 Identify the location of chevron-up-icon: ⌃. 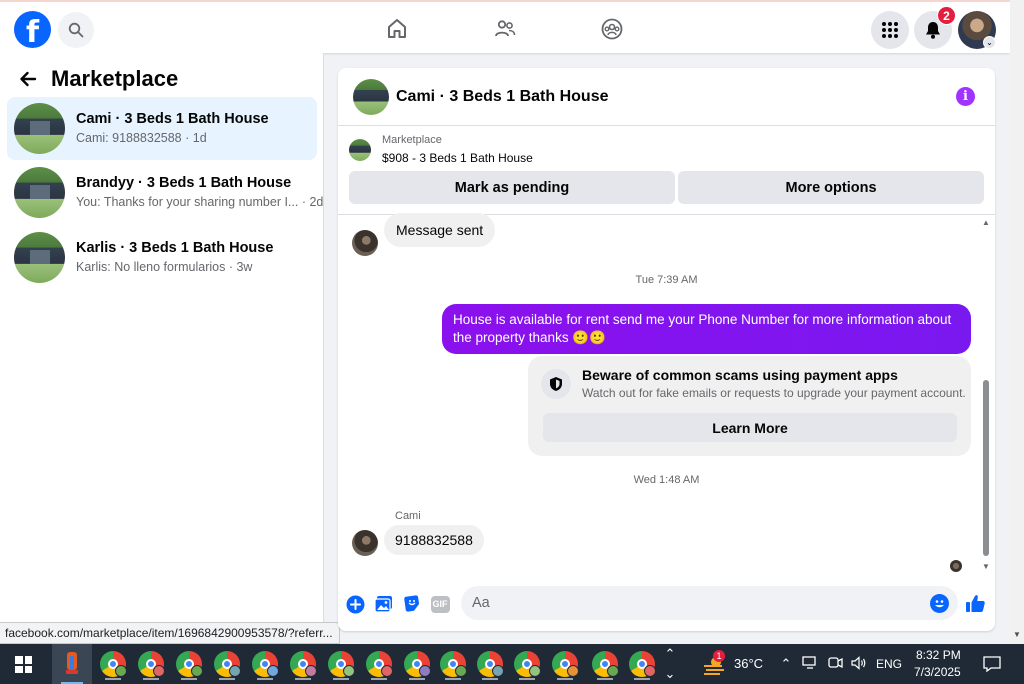
(786, 664).